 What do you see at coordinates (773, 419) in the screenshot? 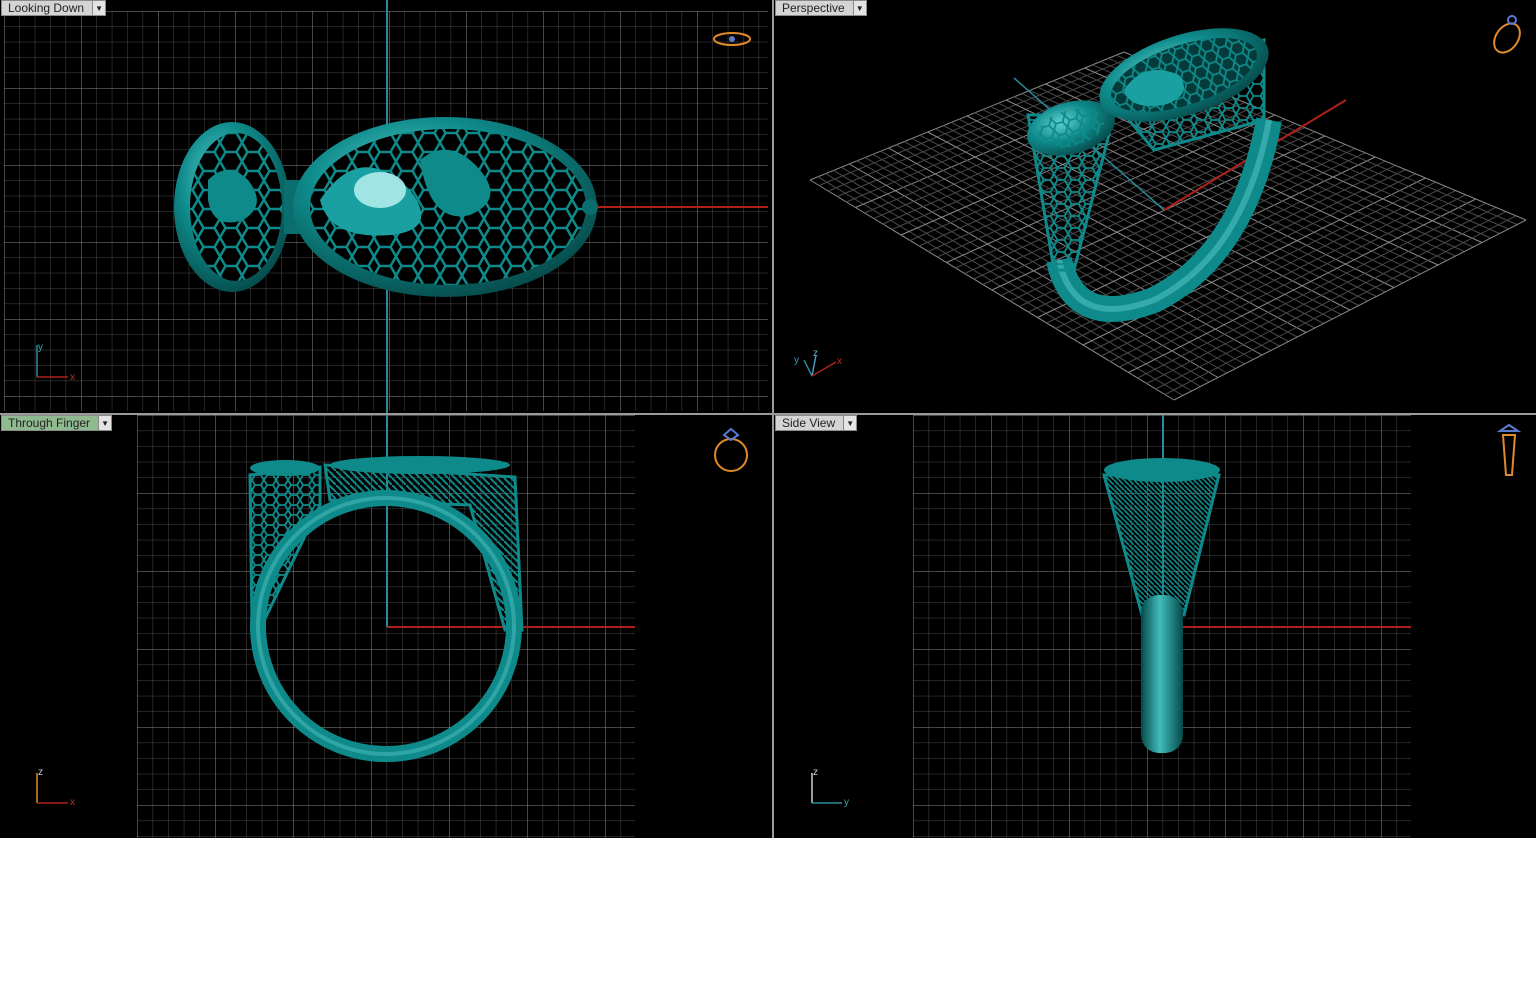
I see `viewport-splitter-vertical` at bounding box center [773, 419].